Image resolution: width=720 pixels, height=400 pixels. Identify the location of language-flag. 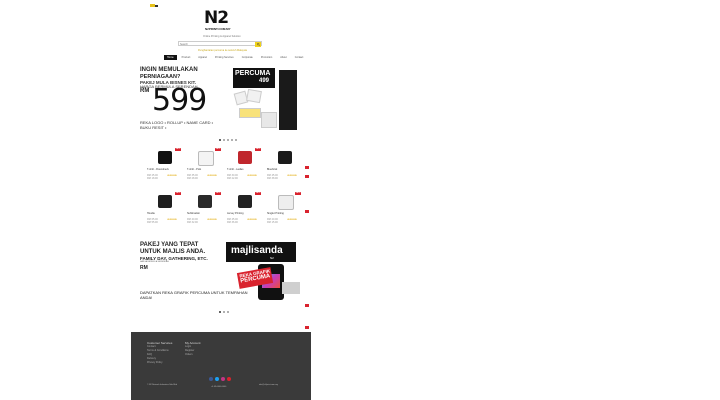
(154, 6).